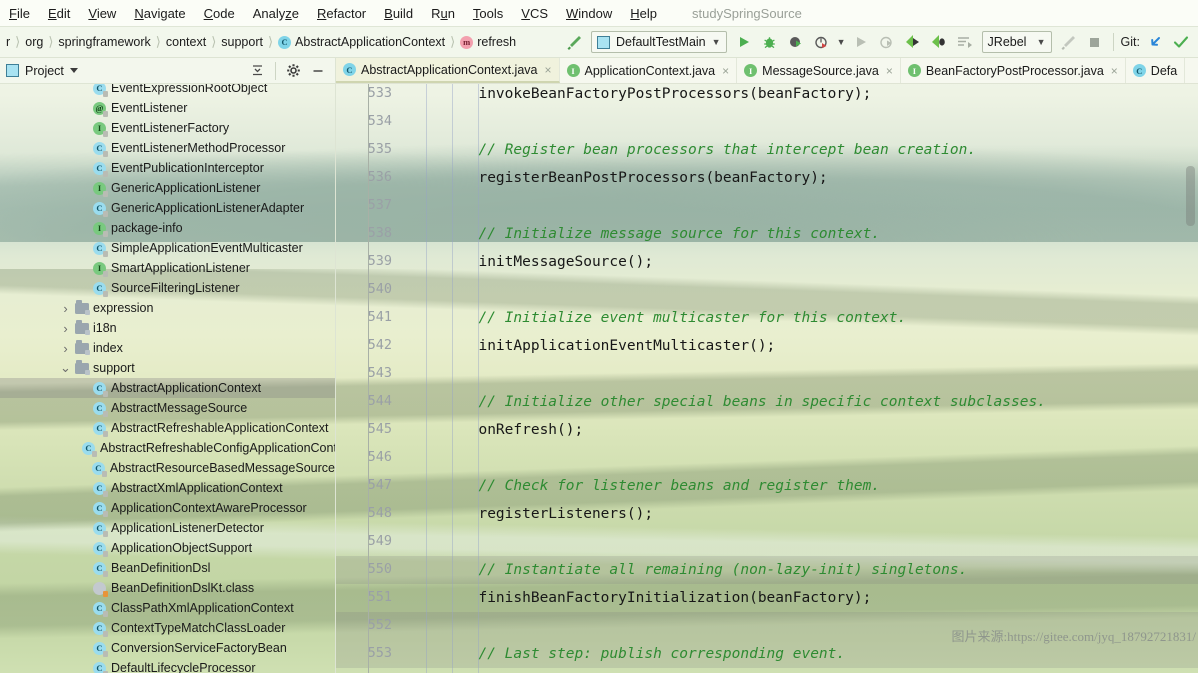 The width and height of the screenshot is (1198, 673). What do you see at coordinates (167, 548) in the screenshot?
I see `tree-item-applicationobjectsupport: C ApplicationObjectSupport` at bounding box center [167, 548].